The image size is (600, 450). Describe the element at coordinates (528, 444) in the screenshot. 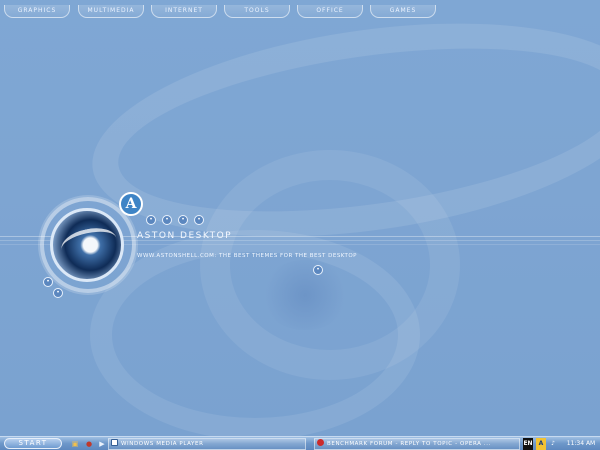

I see `language-indicator: EN` at that location.